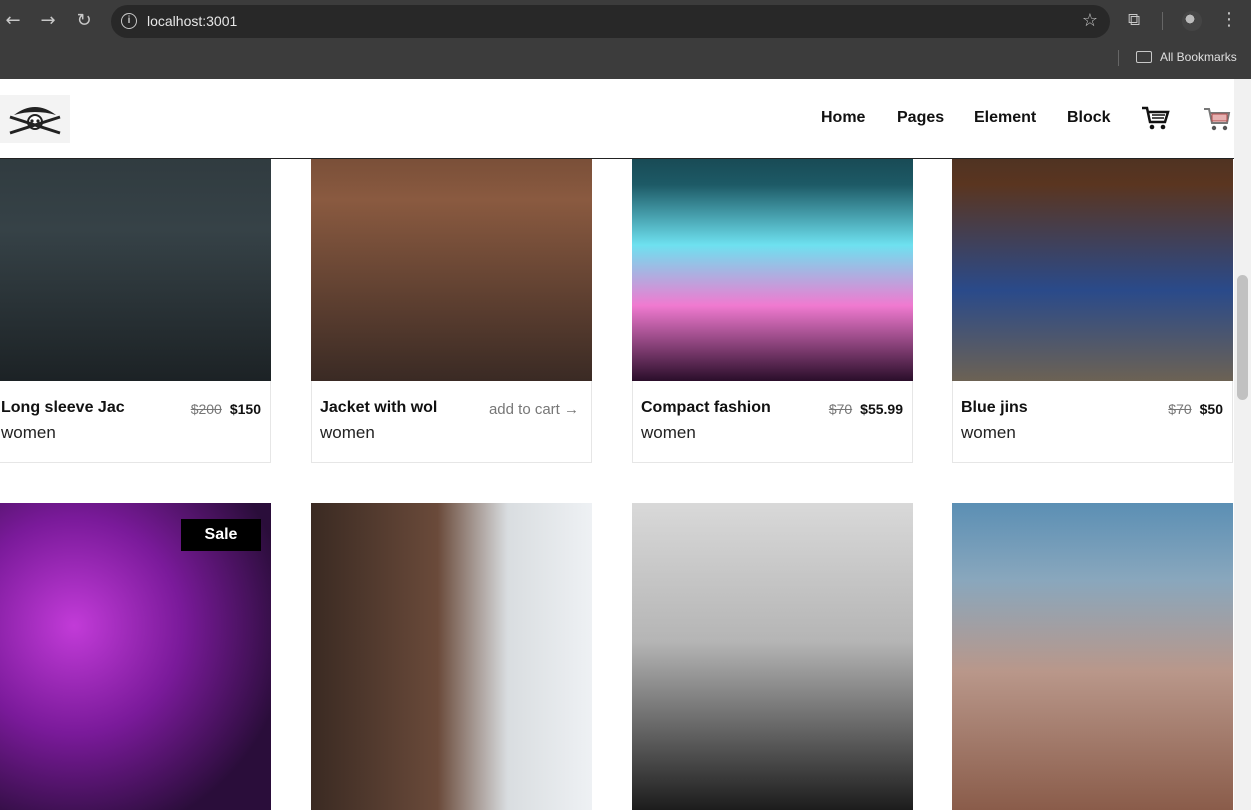  I want to click on address-bar: i localhost:3001 ☆, so click(610, 21).